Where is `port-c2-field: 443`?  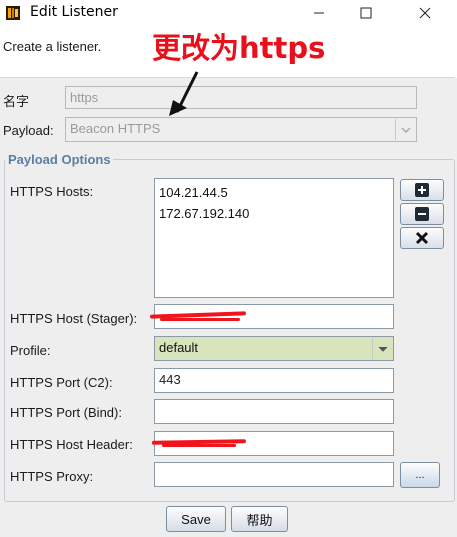
port-c2-field: 443 is located at coordinates (274, 380).